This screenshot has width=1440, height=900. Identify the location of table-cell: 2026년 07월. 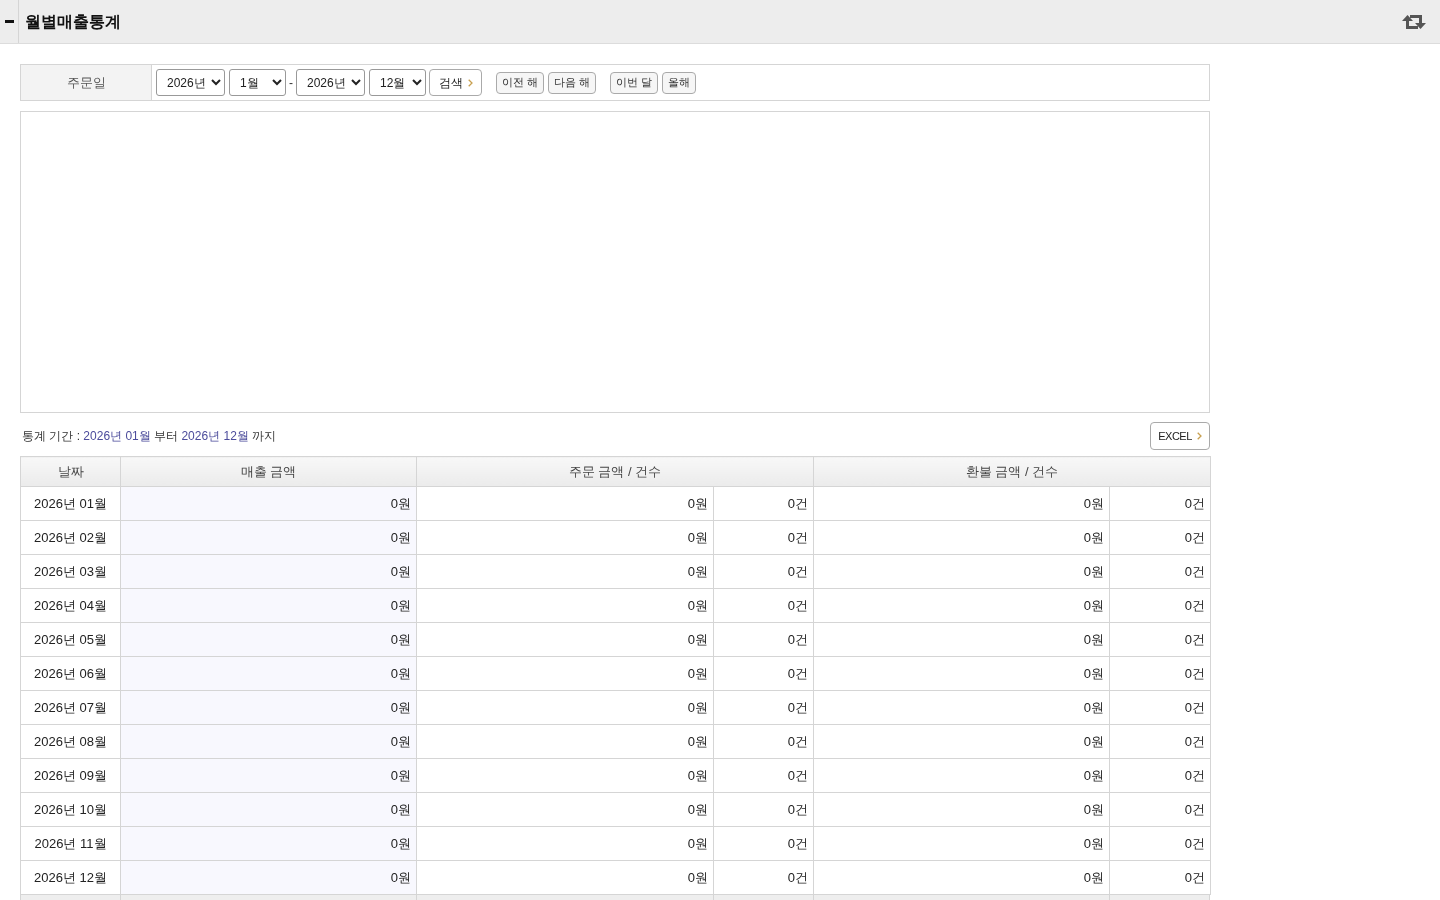
(70, 707).